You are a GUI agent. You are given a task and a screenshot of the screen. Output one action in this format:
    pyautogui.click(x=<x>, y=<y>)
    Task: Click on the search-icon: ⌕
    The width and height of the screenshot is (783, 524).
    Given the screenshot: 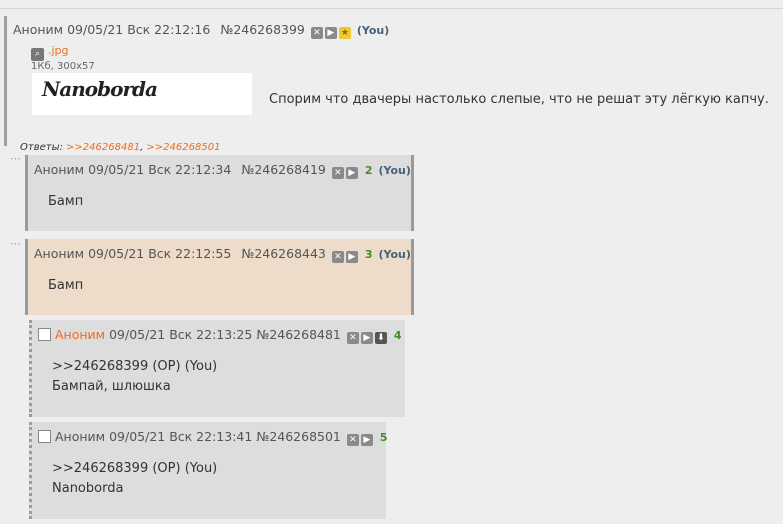 What is the action you would take?
    pyautogui.click(x=37, y=54)
    